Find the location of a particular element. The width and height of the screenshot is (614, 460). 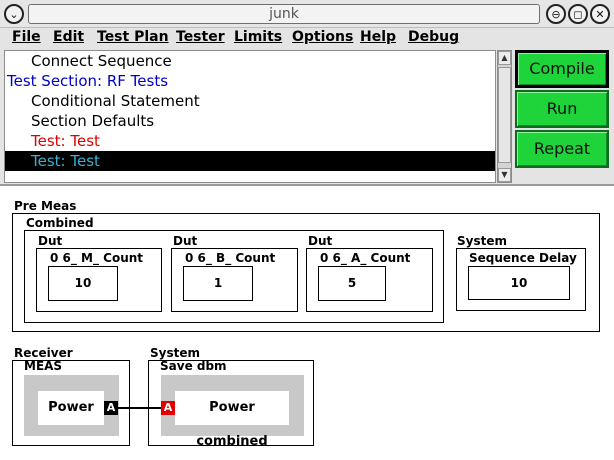

sequence-item: Section Defaults is located at coordinates (250, 121).